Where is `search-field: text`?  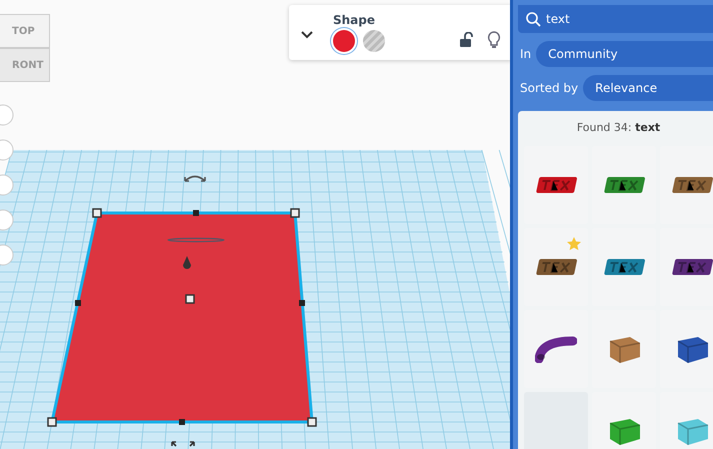 search-field: text is located at coordinates (615, 19).